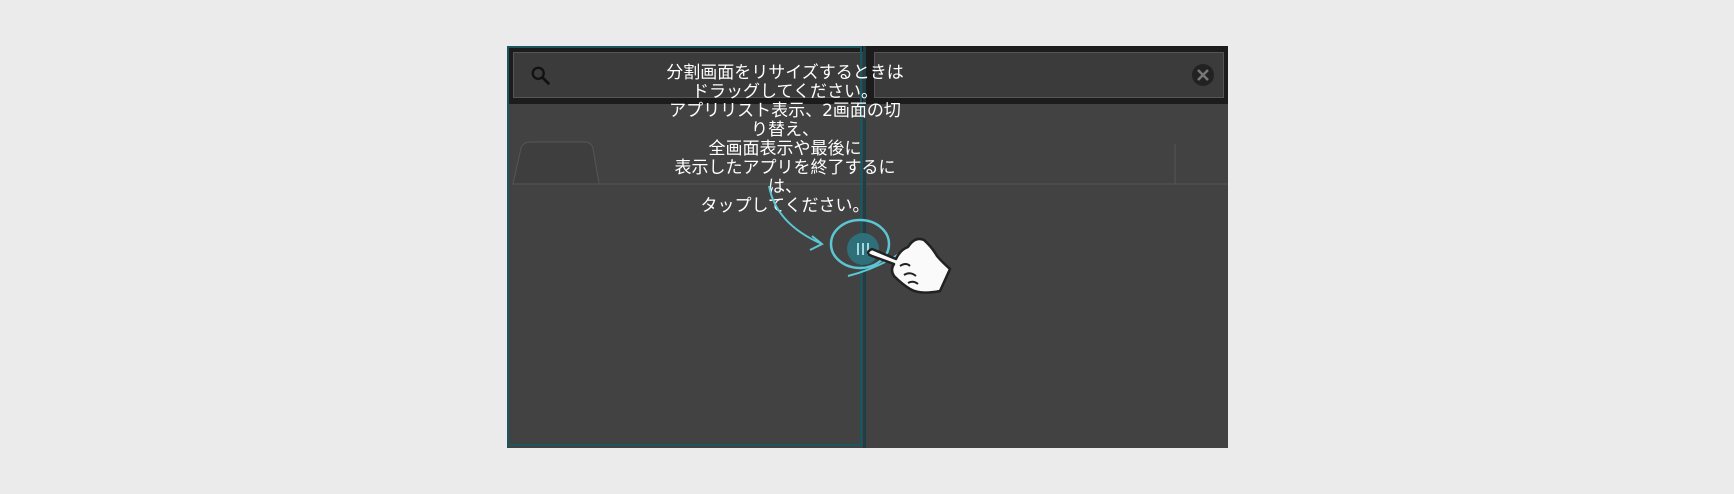  Describe the element at coordinates (860, 244) in the screenshot. I see `highlight-circle` at that location.